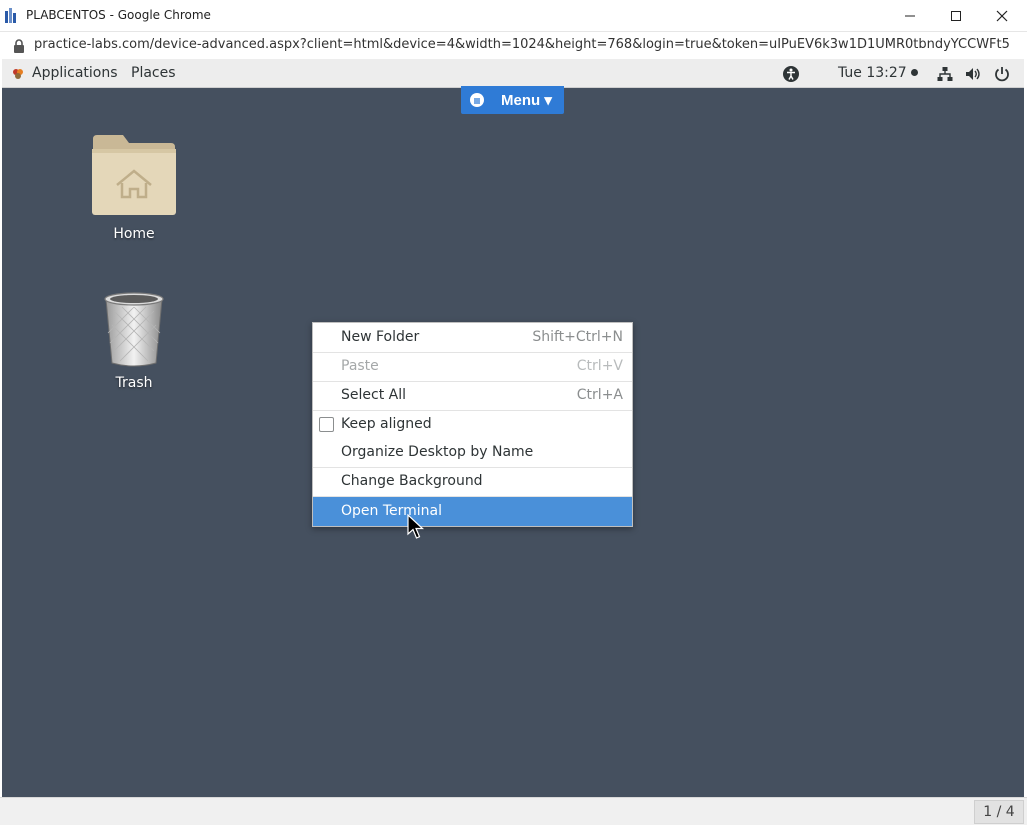 This screenshot has height=825, width=1027. What do you see at coordinates (513, 811) in the screenshot?
I see `browser-status-bar: 1 / 4` at bounding box center [513, 811].